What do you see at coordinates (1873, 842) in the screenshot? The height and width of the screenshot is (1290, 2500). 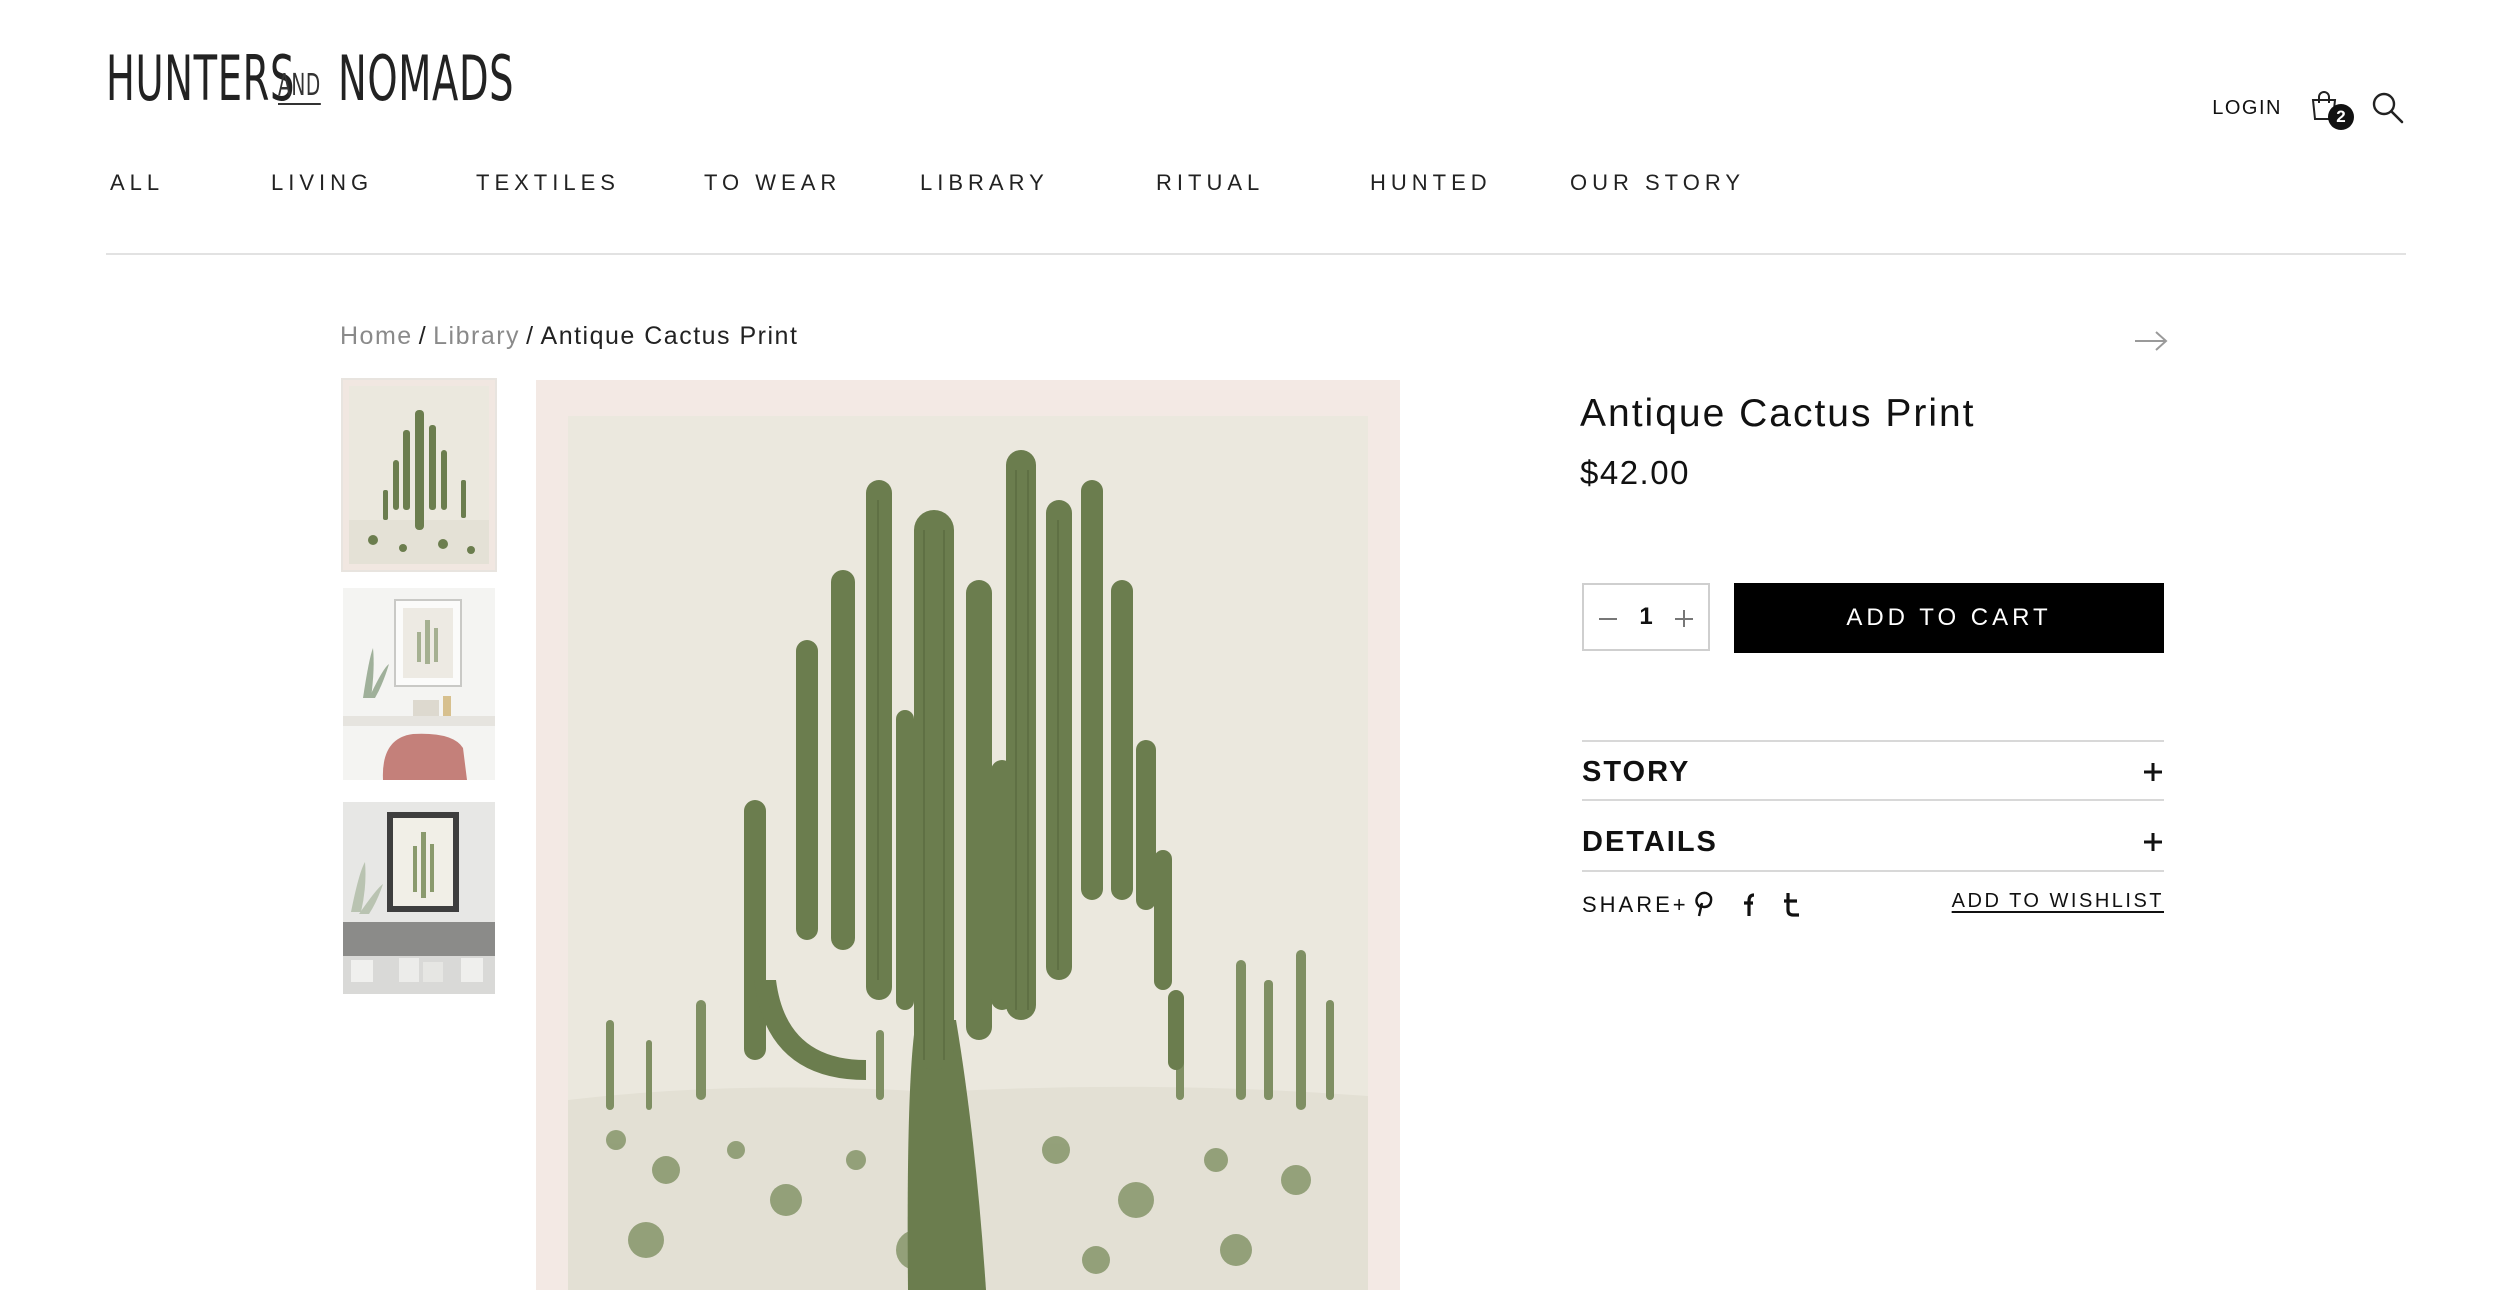 I see `accordion-details: DETAILS` at bounding box center [1873, 842].